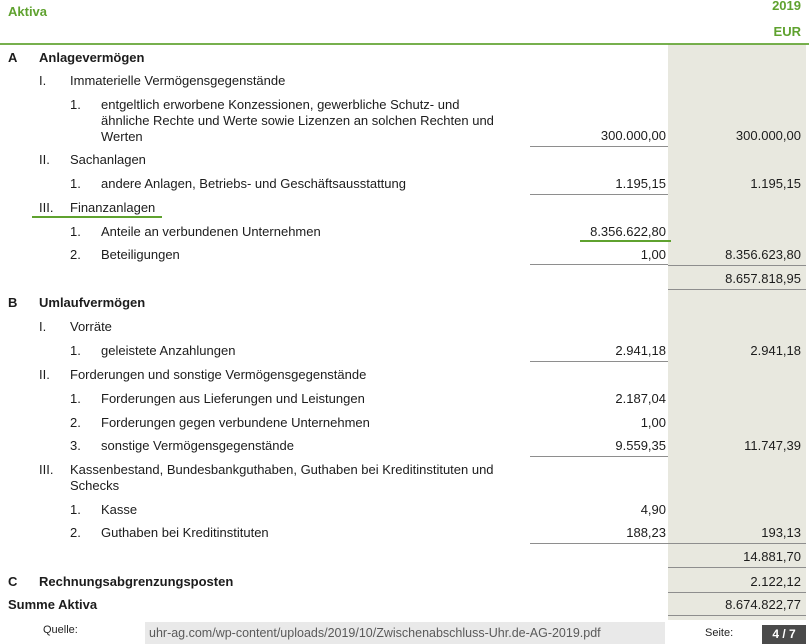  I want to click on group-subtotal: 11.747,39, so click(772, 445).